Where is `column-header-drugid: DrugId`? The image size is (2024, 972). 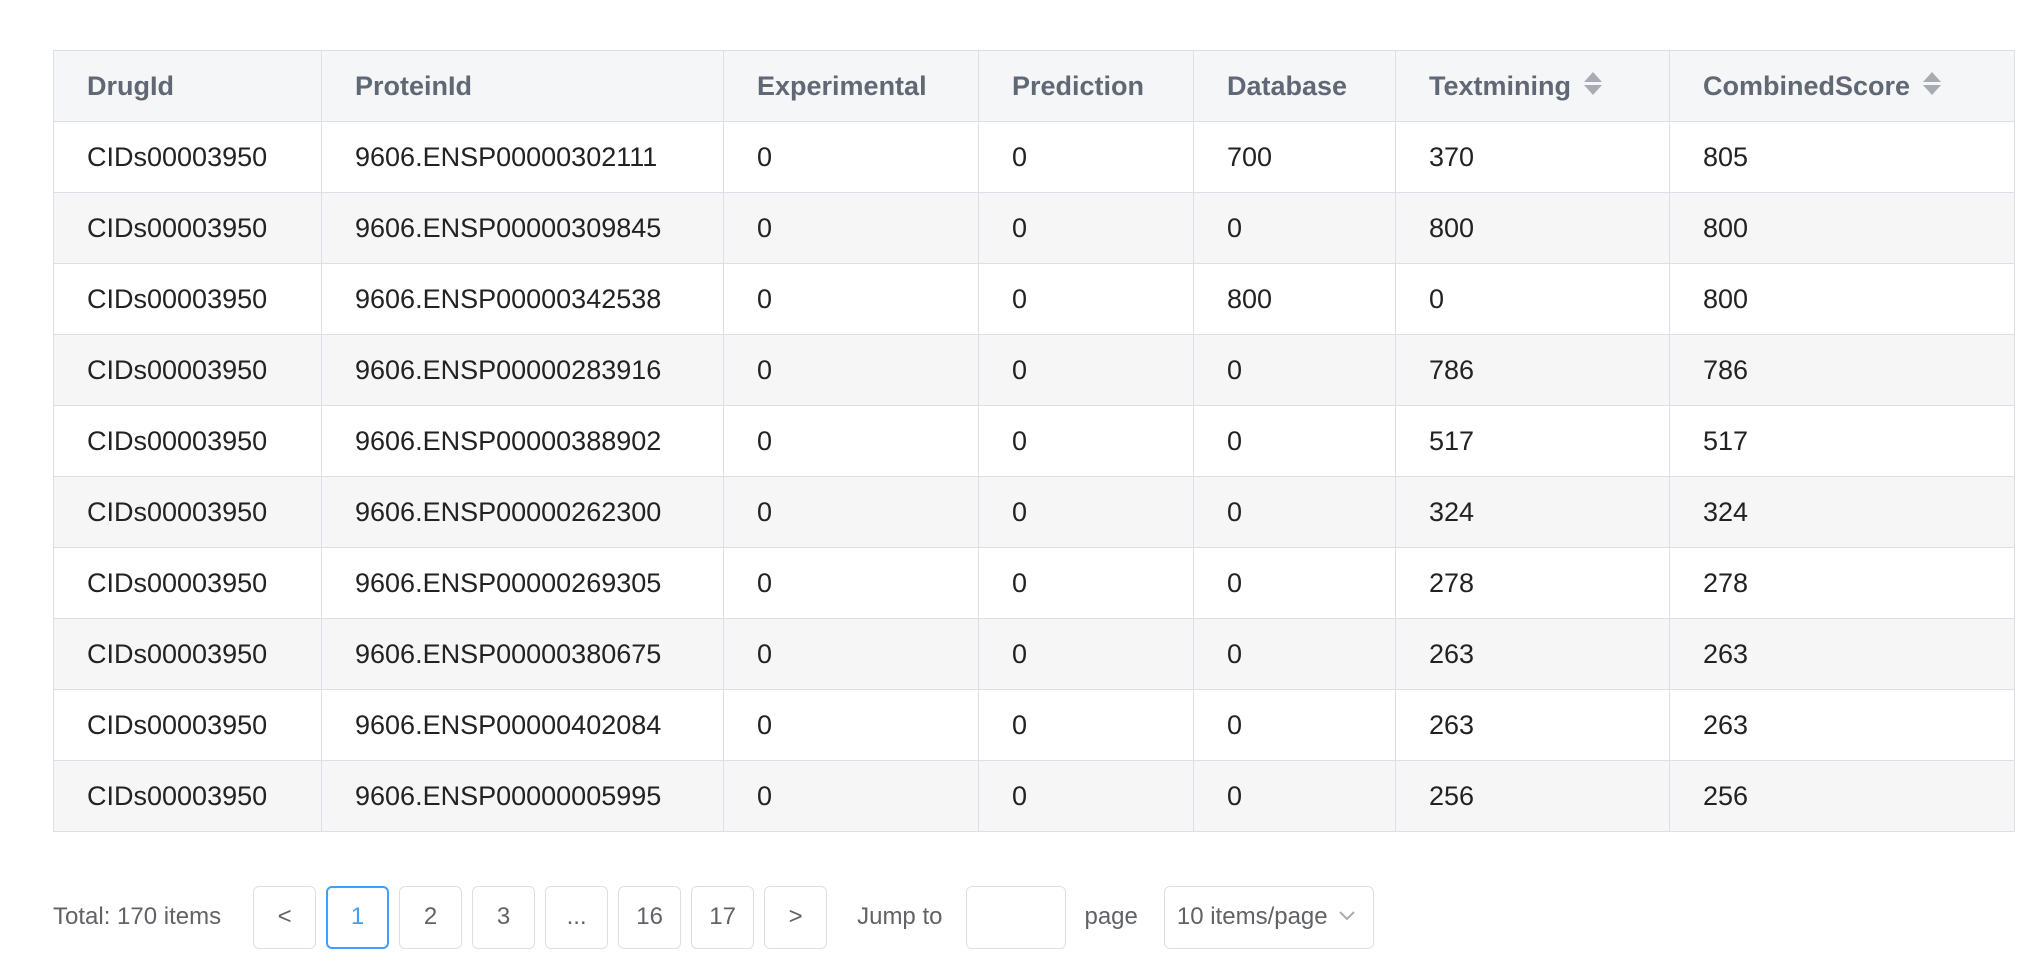
column-header-drugid: DrugId is located at coordinates (187, 86).